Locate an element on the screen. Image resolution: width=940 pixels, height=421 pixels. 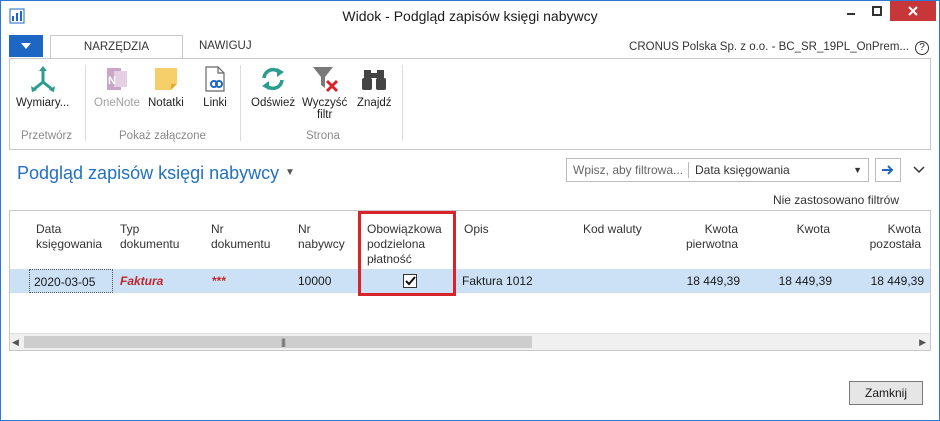
links-button: Linki is located at coordinates (215, 86).